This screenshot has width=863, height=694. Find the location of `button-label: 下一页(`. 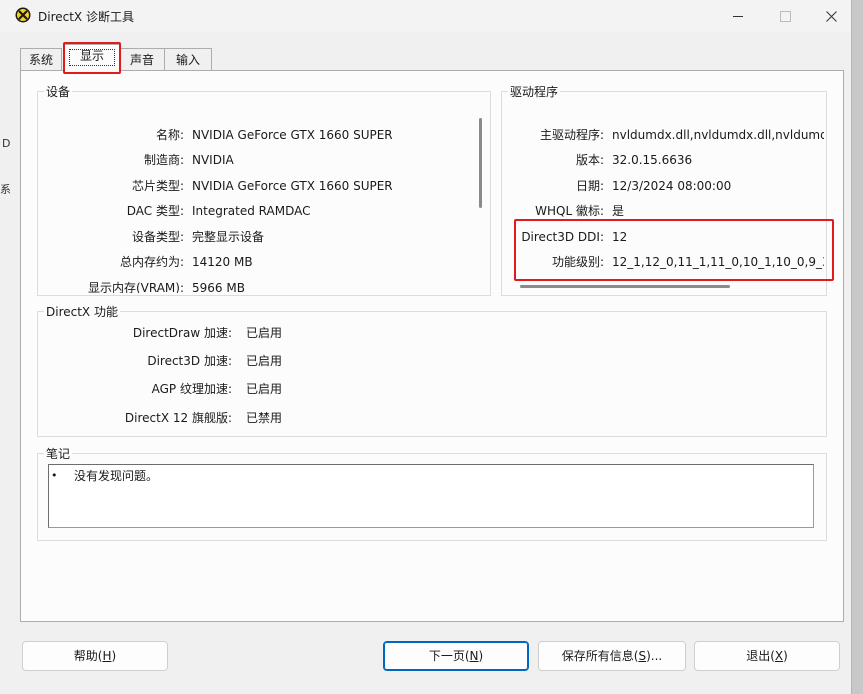

button-label: 下一页( is located at coordinates (449, 656).